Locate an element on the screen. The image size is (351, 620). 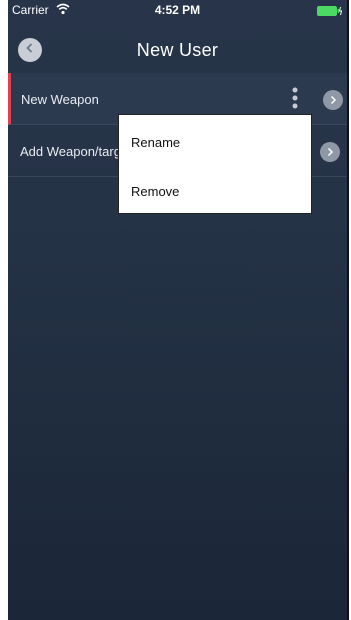
status-time: 4:52 PM is located at coordinates (177, 10).